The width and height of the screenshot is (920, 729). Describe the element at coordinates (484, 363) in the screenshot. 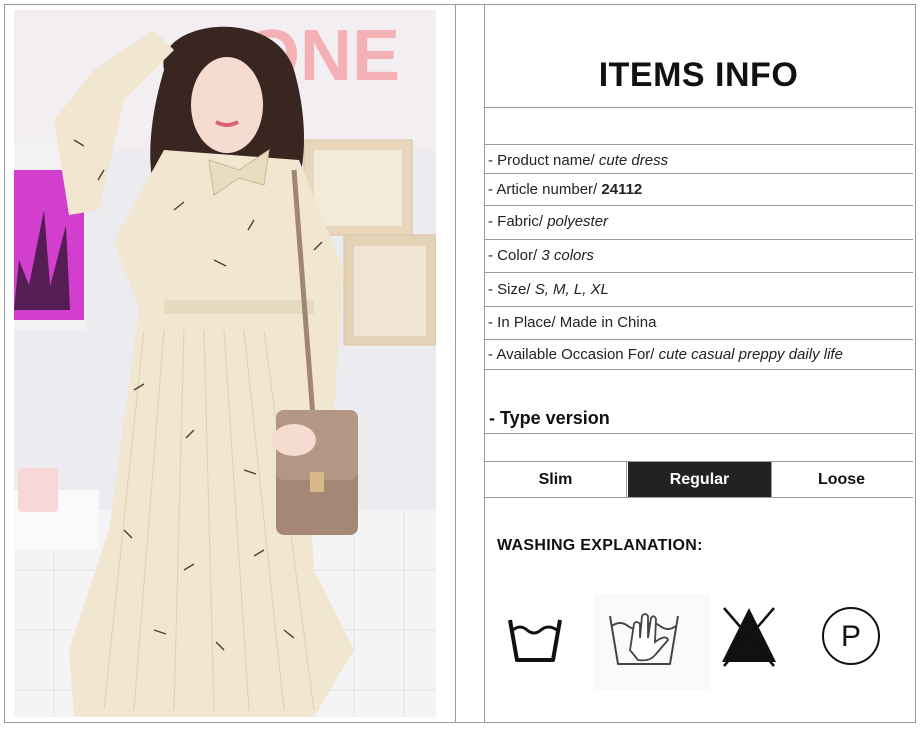

I see `panel-divider-right` at that location.